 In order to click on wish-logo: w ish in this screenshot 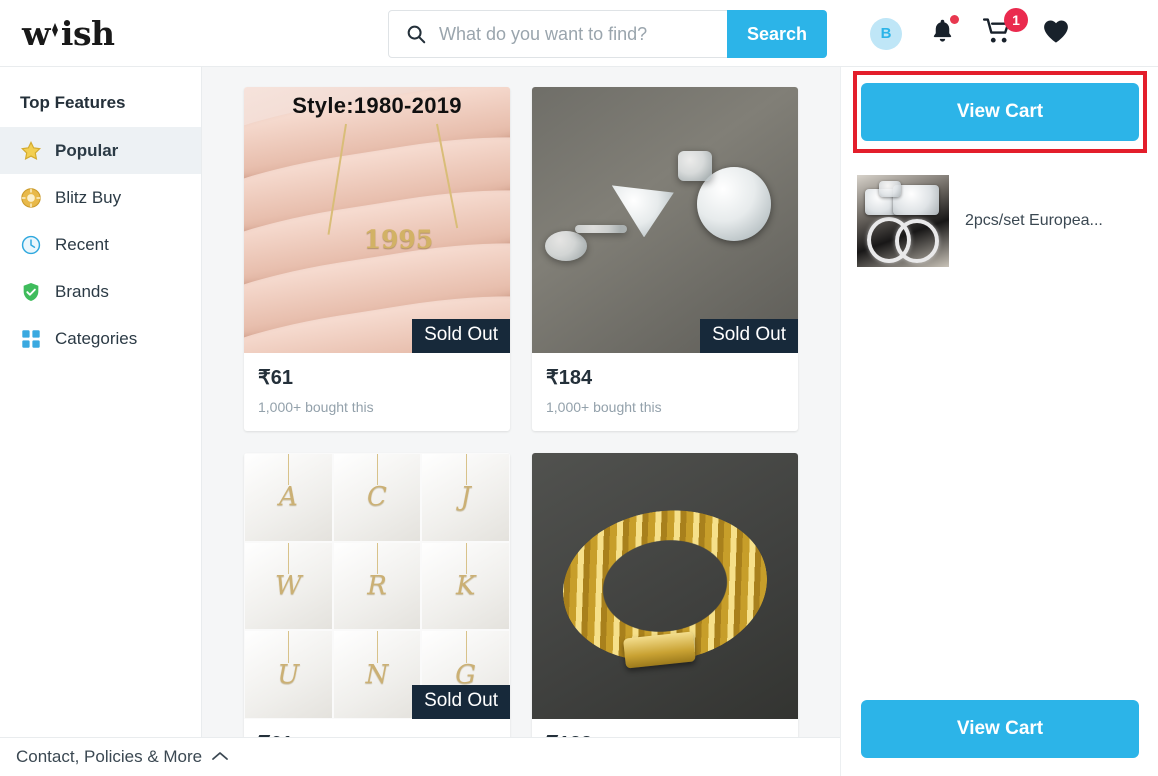, I will do `click(117, 33)`.